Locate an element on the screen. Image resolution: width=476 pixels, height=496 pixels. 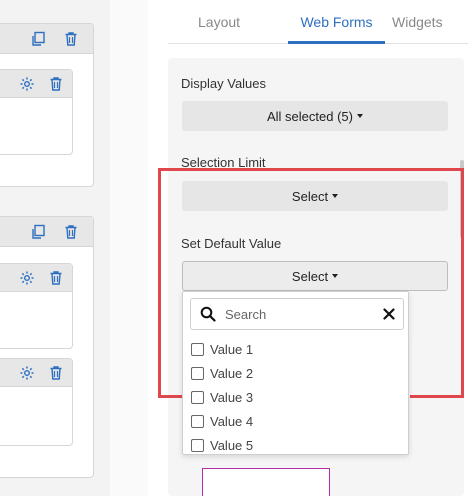
default-value-label: Set Default Value is located at coordinates (231, 243).